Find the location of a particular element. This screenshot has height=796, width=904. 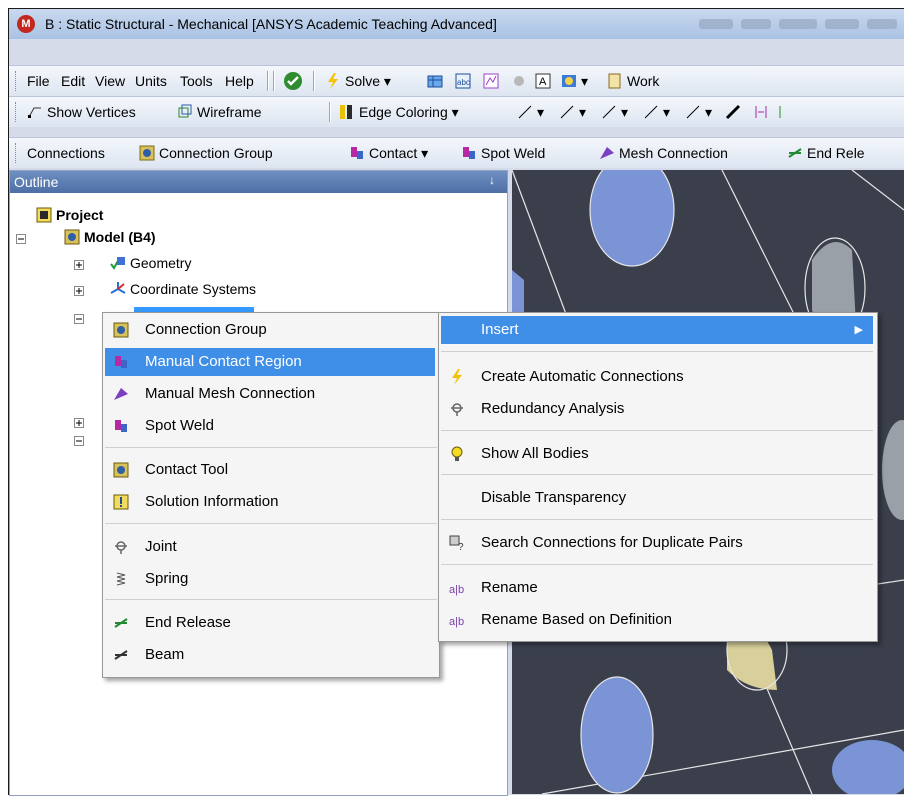

mesh-connection-button: Mesh Connection is located at coordinates (663, 153).